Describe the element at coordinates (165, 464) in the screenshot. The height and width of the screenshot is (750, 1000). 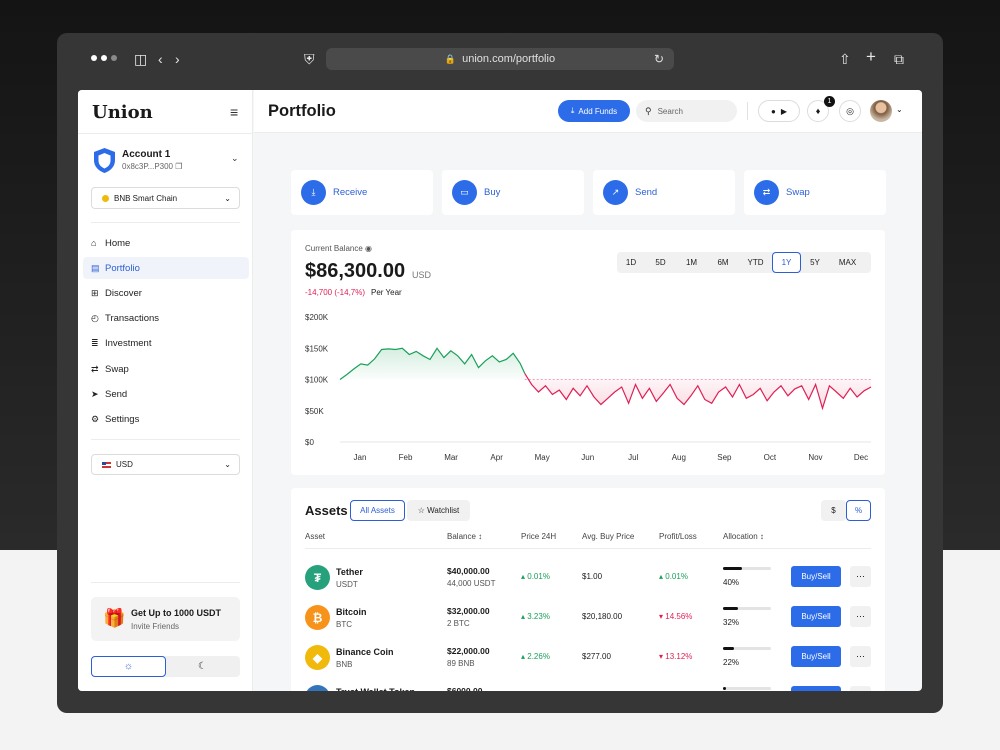
I see `currency-select: USD ⌄` at that location.